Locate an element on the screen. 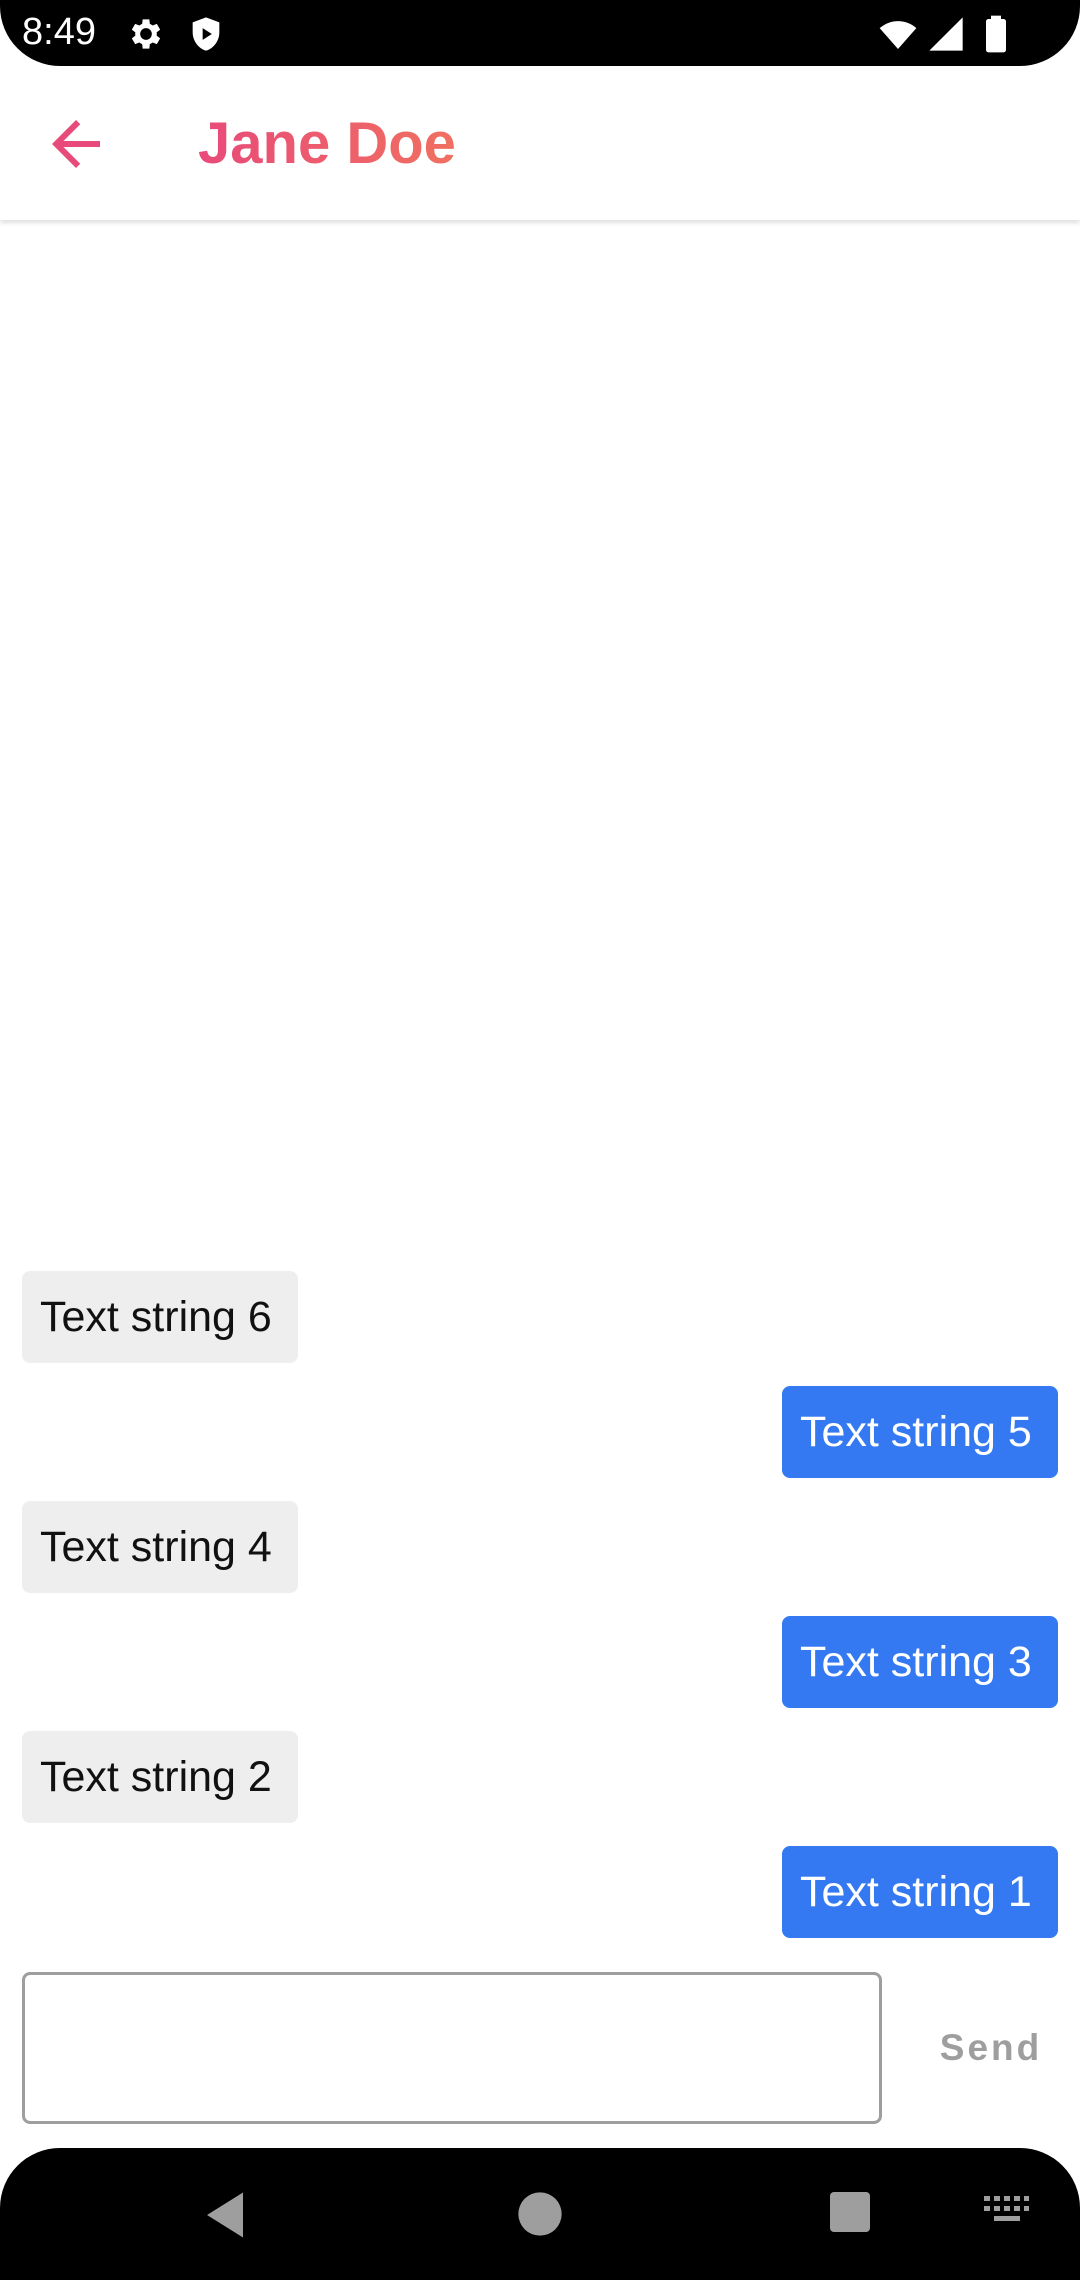 Image resolution: width=1080 pixels, height=2280 pixels. message-bubble-received: Text string 4 is located at coordinates (160, 1547).